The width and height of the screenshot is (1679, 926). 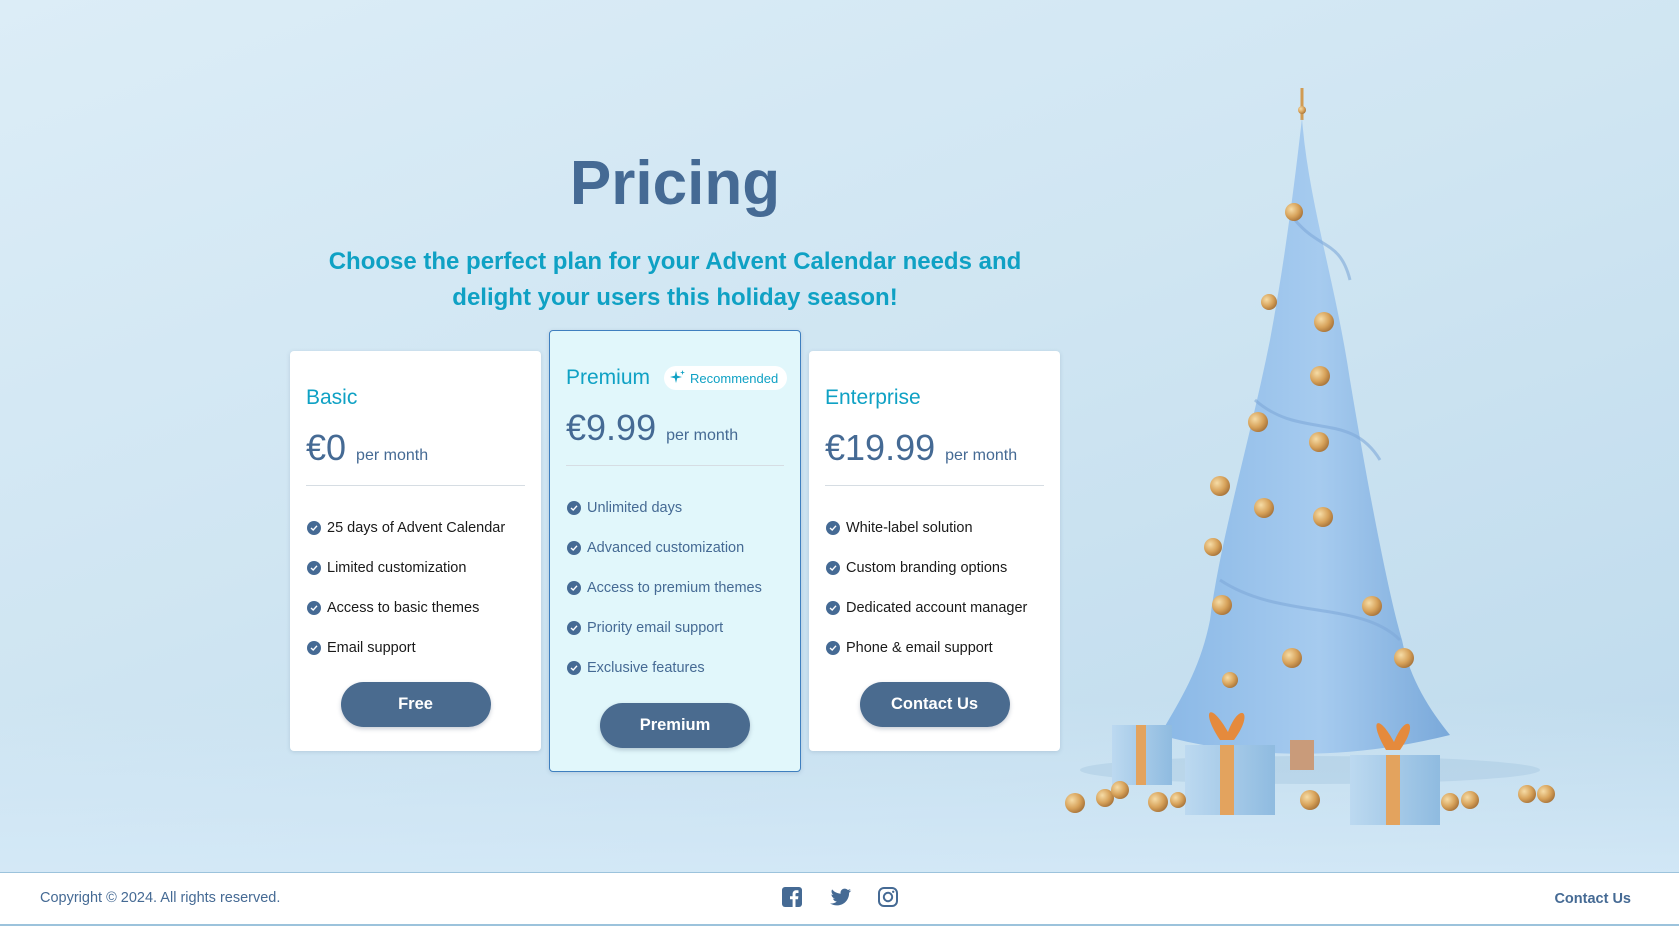 What do you see at coordinates (397, 568) in the screenshot?
I see `feature-text: Limited customization` at bounding box center [397, 568].